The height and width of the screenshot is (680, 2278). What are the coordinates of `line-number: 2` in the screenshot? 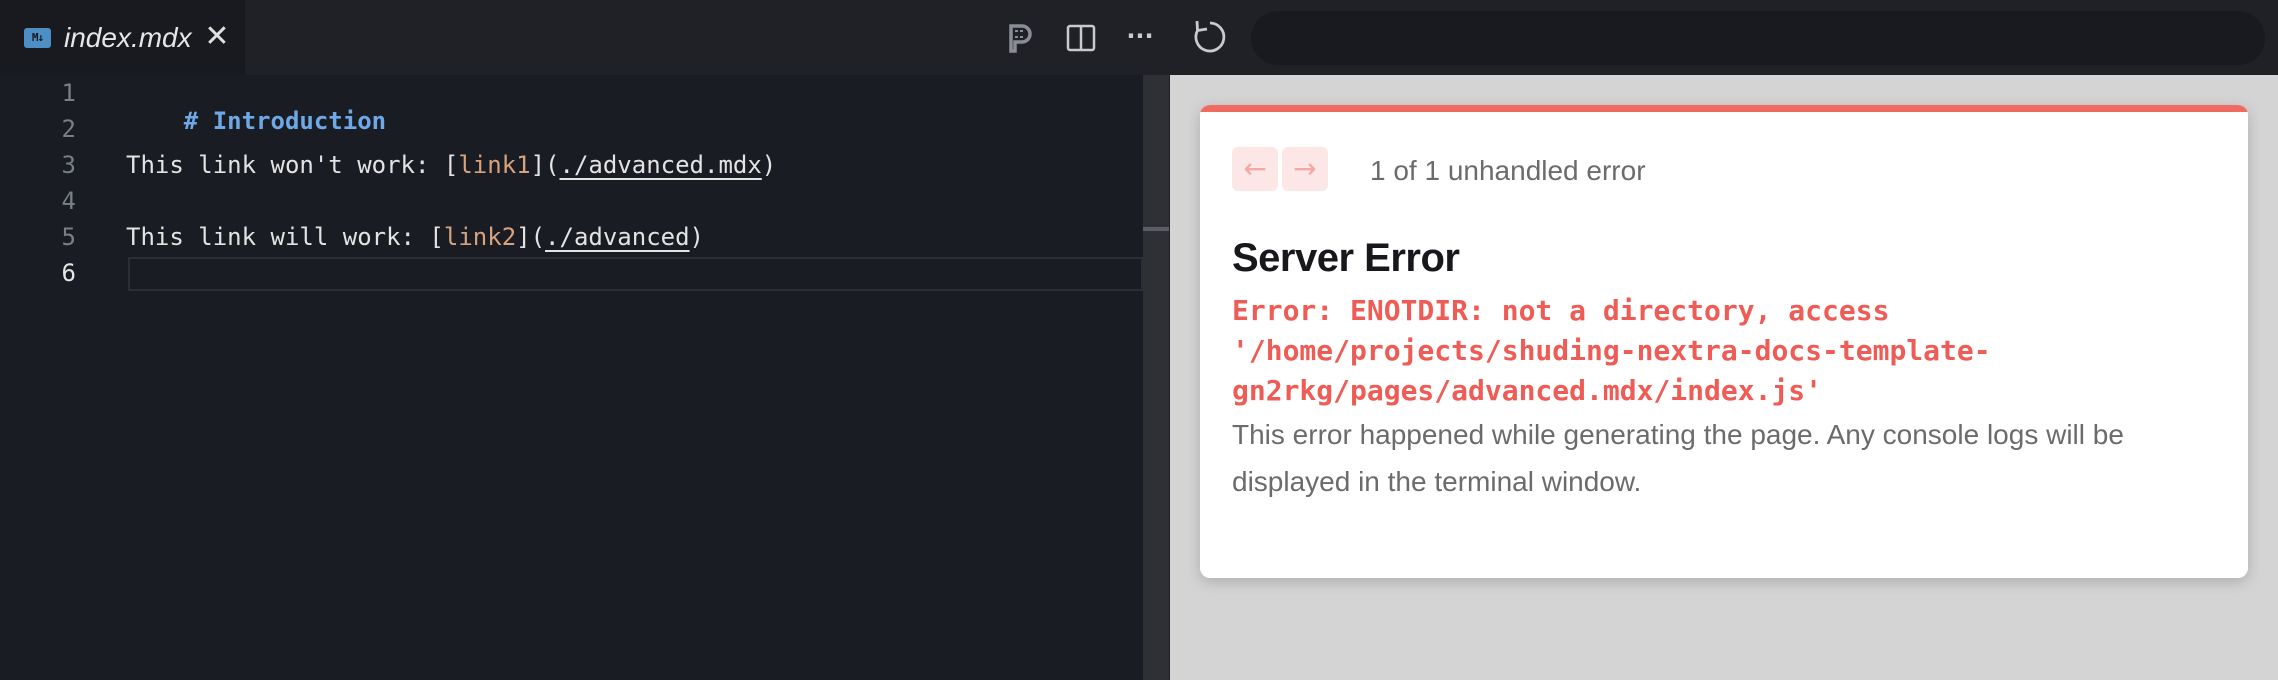 It's located at (68, 129).